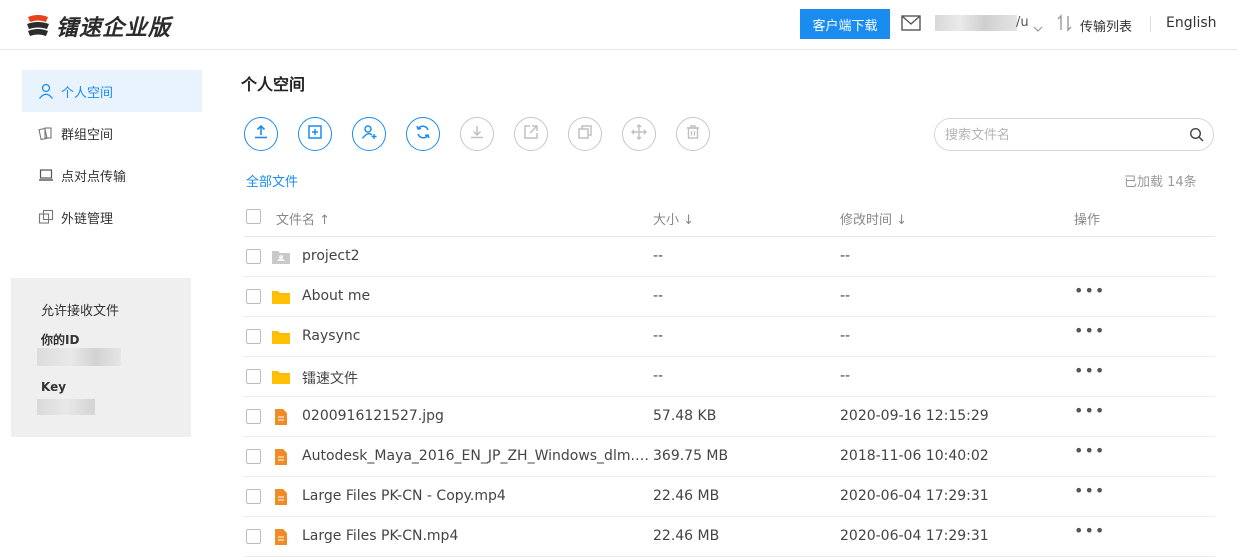 Image resolution: width=1237 pixels, height=557 pixels. What do you see at coordinates (54, 387) in the screenshot?
I see `key-label: Key` at bounding box center [54, 387].